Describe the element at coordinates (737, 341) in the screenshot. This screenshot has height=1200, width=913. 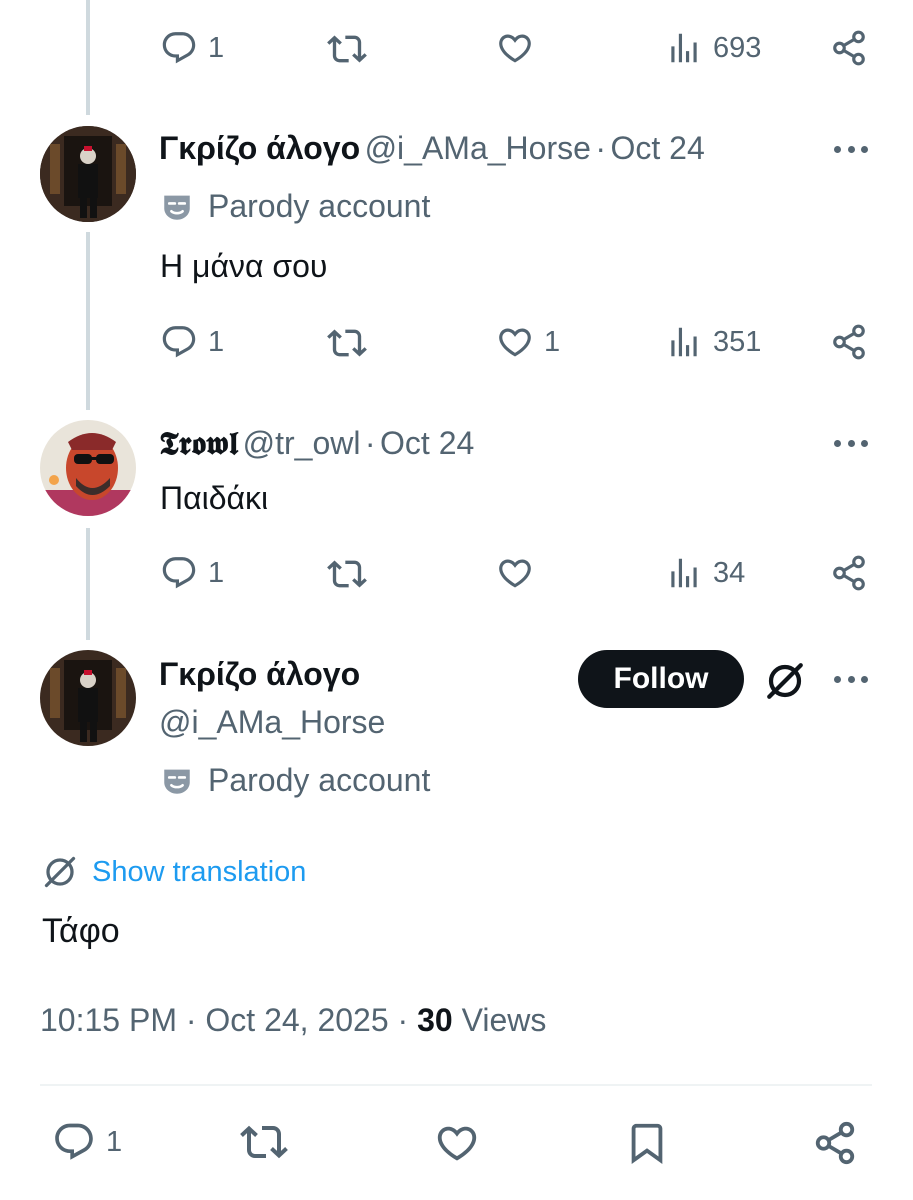
I see `views-count: 351` at that location.